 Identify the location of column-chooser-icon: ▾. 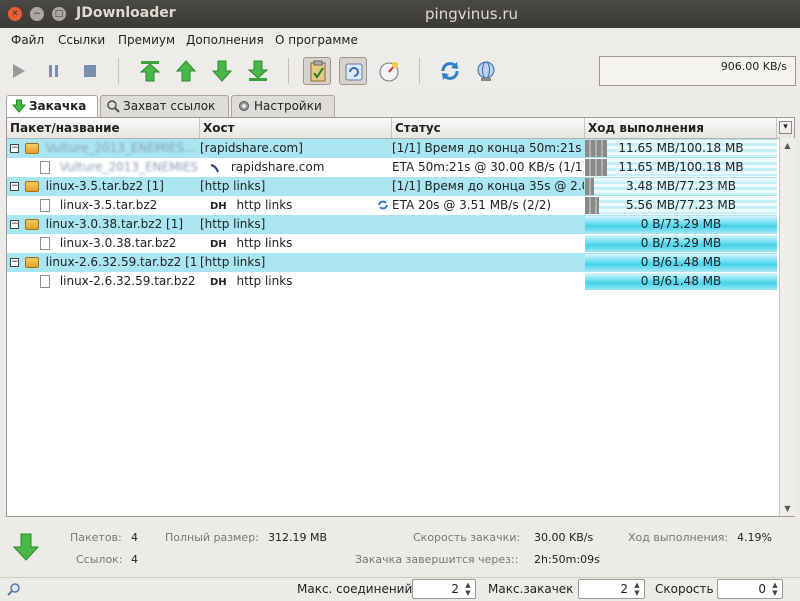
(785, 127).